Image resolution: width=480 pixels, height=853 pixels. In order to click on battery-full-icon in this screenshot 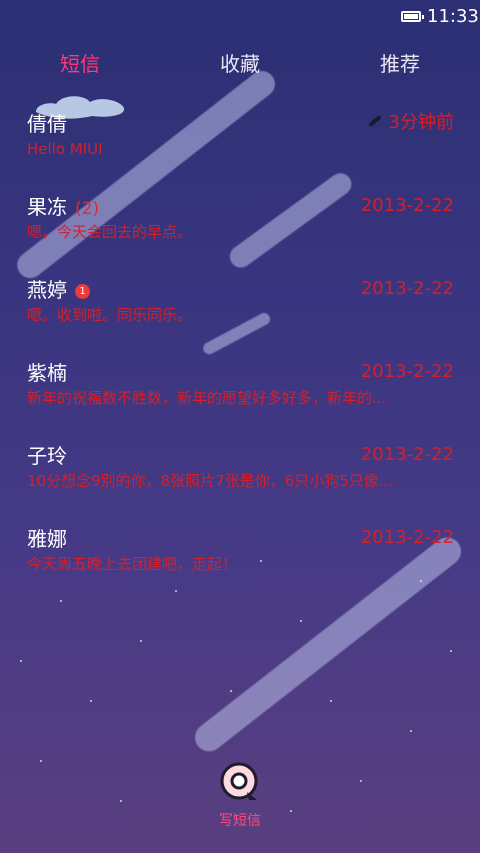, I will do `click(412, 16)`.